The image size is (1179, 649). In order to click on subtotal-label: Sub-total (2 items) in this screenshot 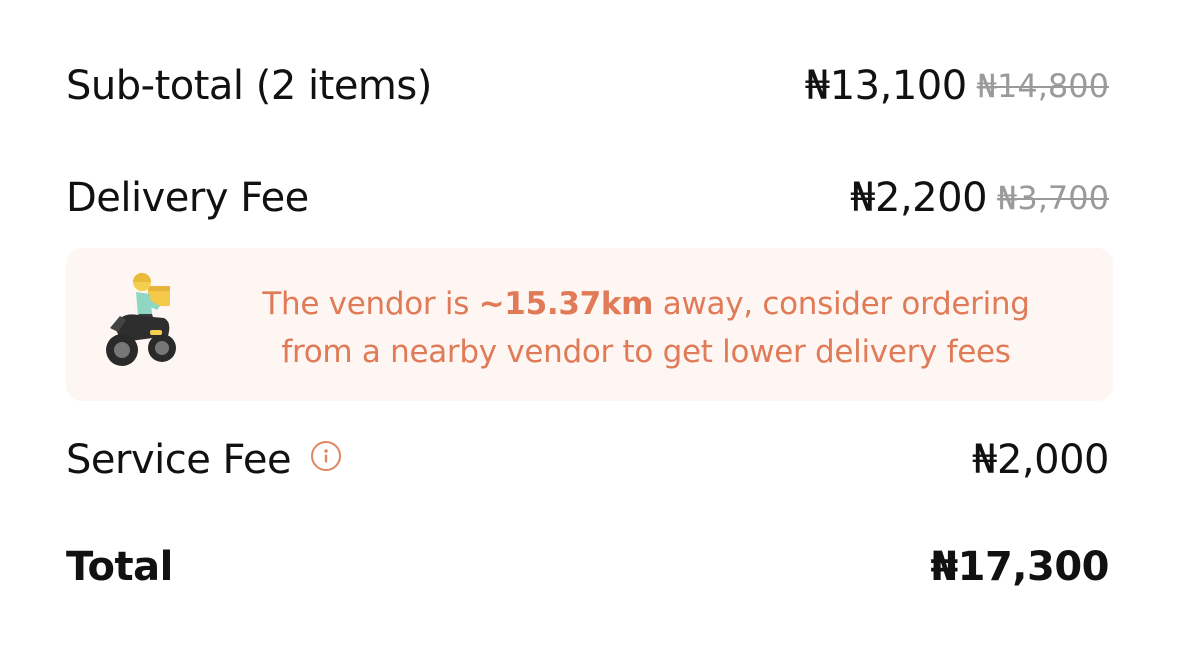, I will do `click(249, 86)`.